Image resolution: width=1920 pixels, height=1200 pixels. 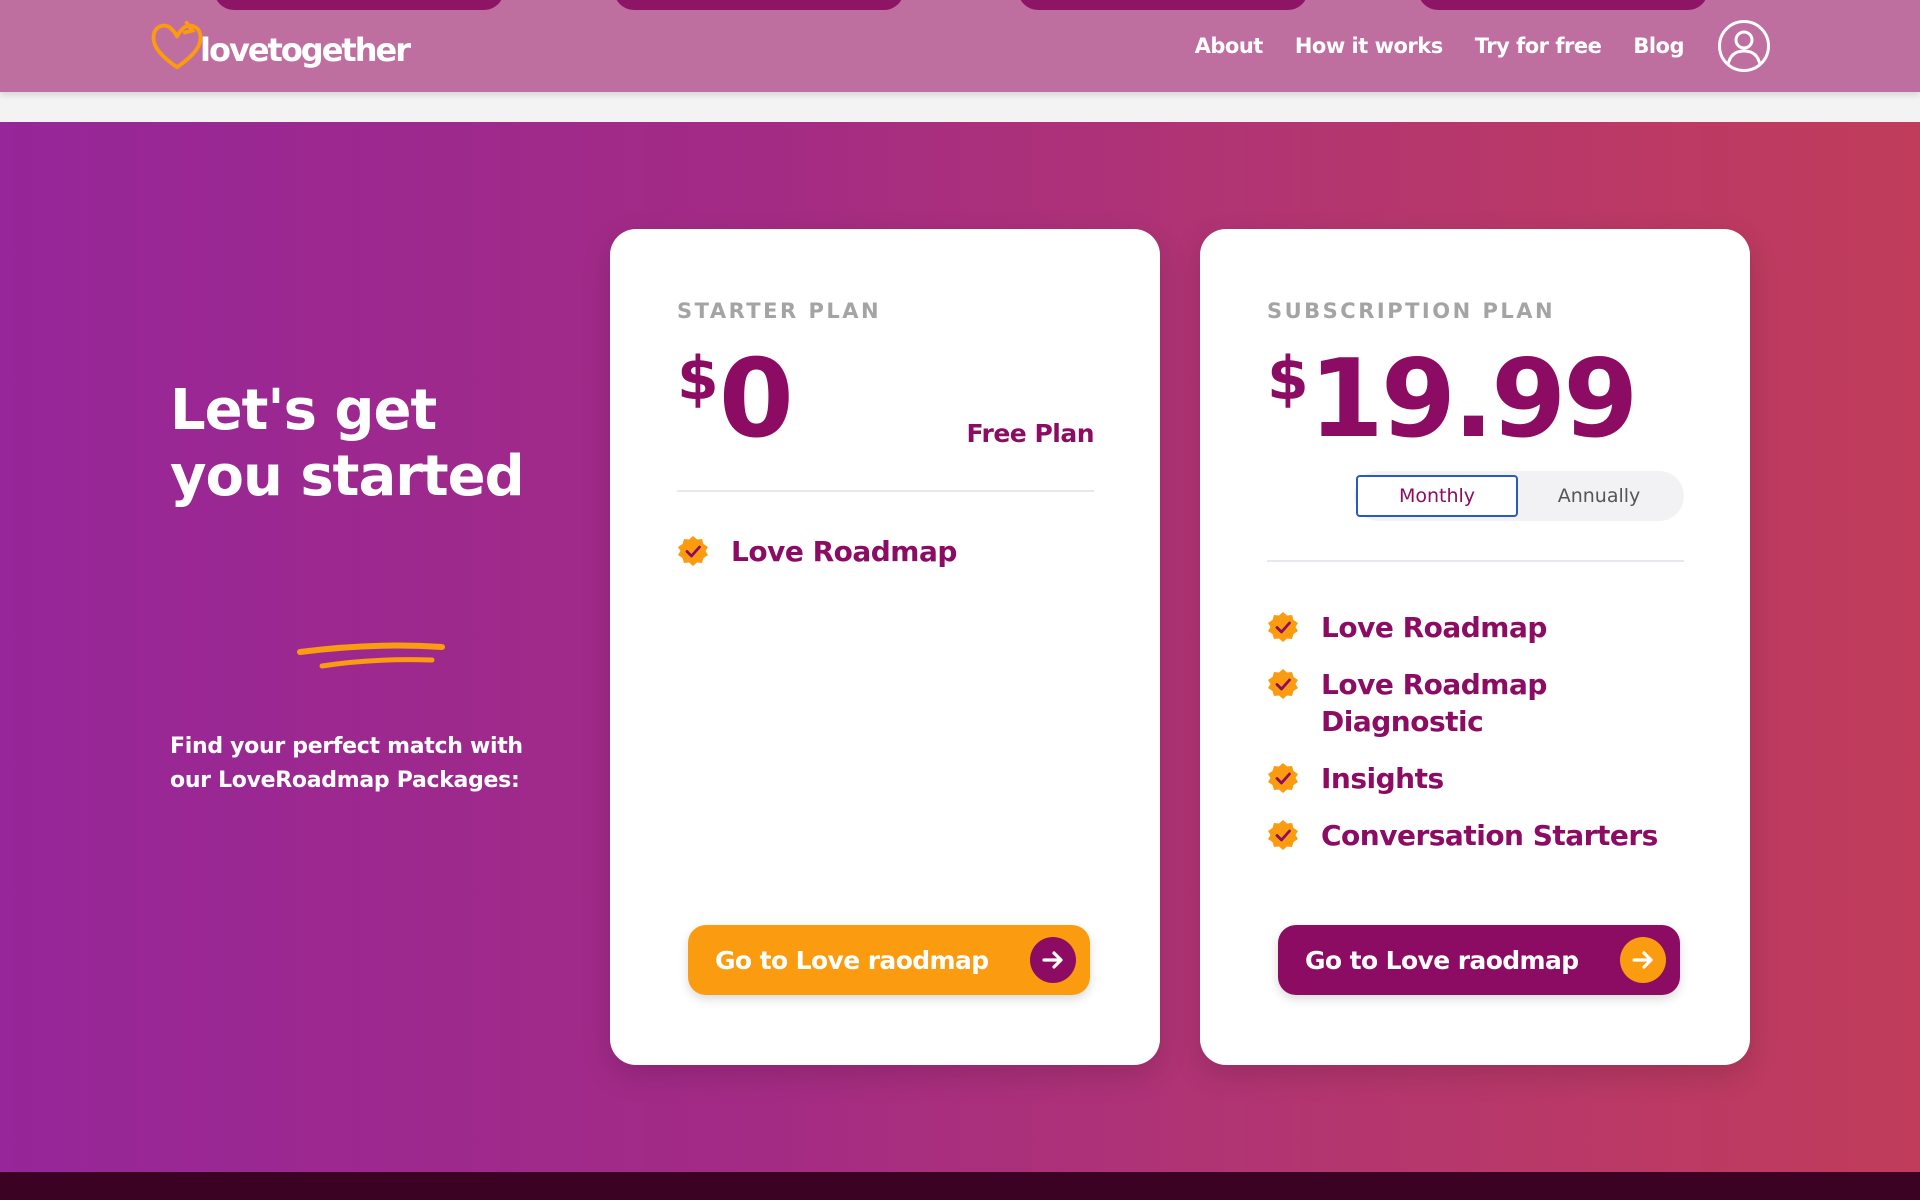 I want to click on feature-label: Conversation Starters, so click(x=1489, y=835).